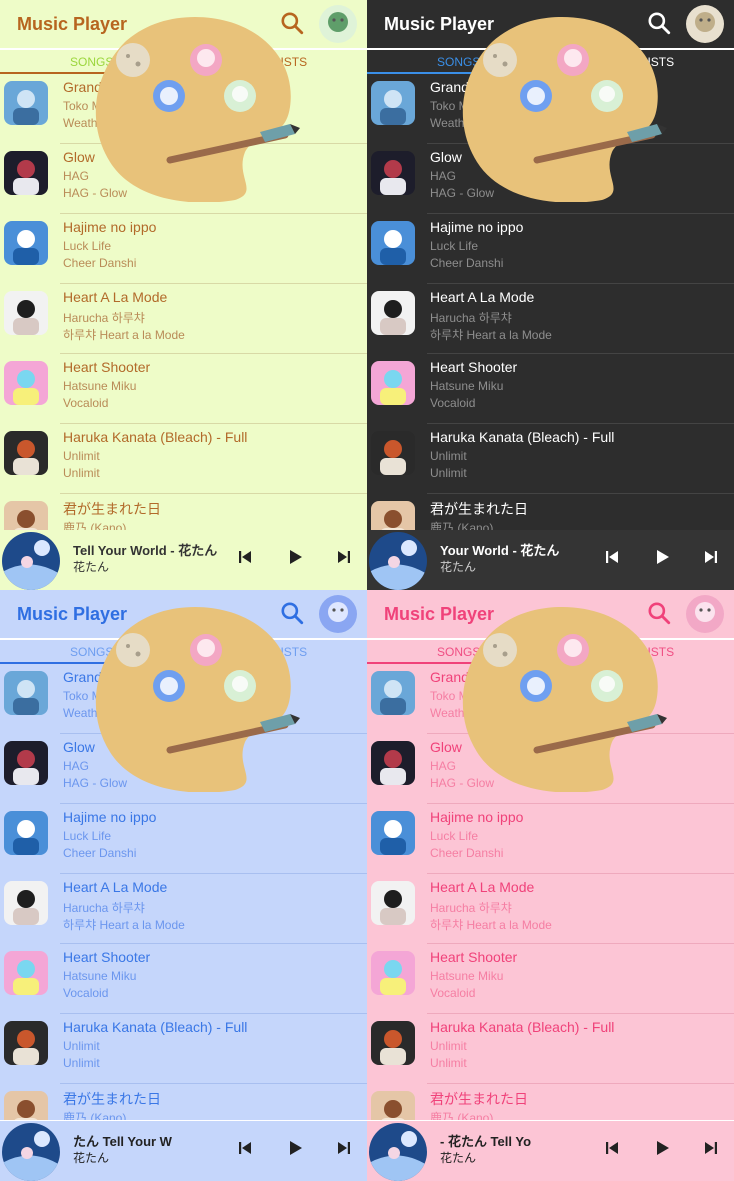  Describe the element at coordinates (550, 560) in the screenshot. I see `now-playing-bar: Your World - 花たん 花たん` at that location.